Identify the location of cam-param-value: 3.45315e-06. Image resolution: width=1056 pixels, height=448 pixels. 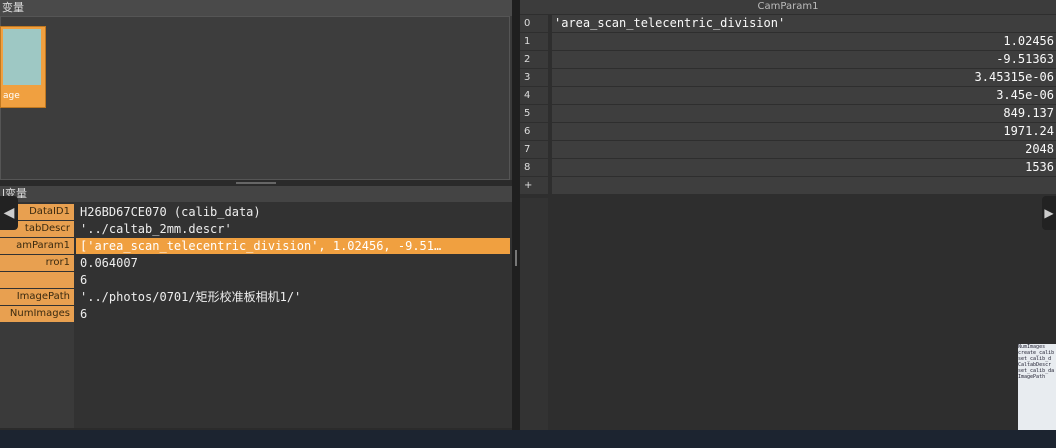
(804, 77).